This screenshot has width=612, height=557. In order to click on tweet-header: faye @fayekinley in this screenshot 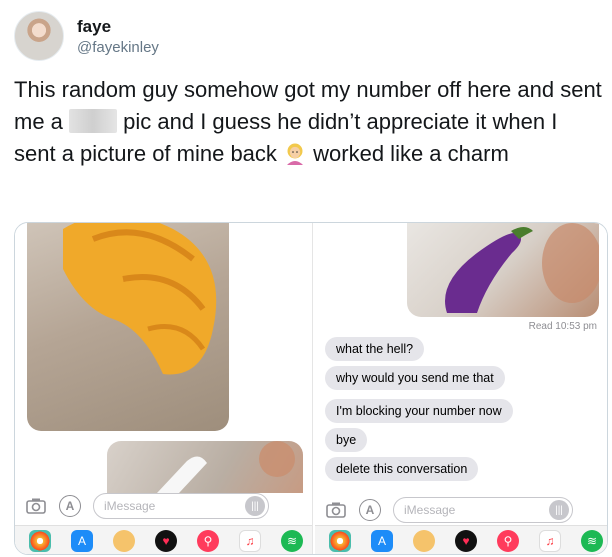, I will do `click(86, 36)`.